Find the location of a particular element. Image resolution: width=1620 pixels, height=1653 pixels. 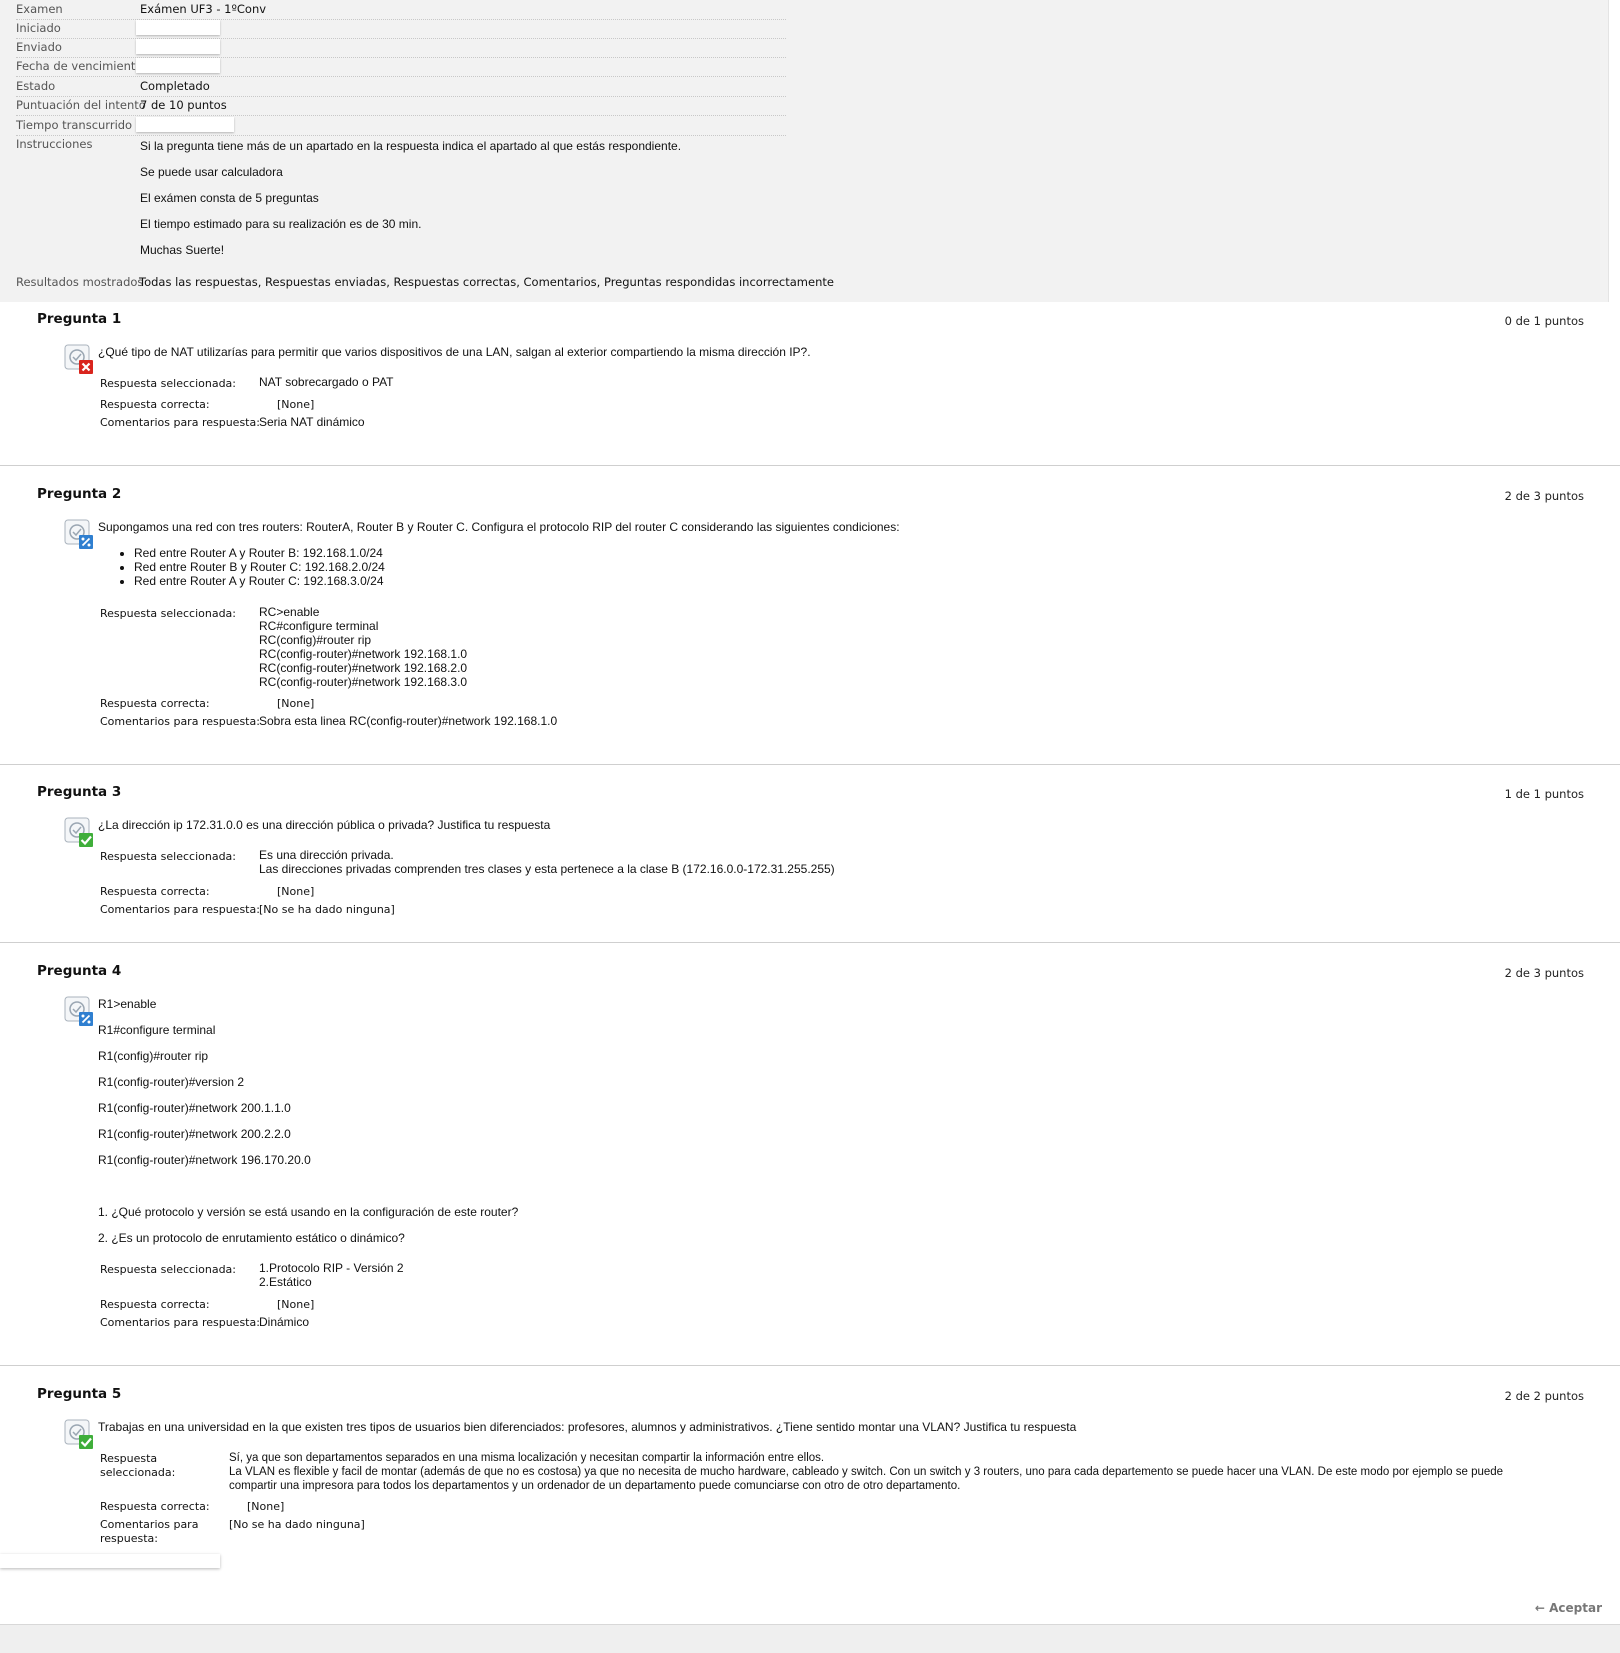

question-text-line: R1(config-router)#network 196.170.20.0 is located at coordinates (204, 1160).